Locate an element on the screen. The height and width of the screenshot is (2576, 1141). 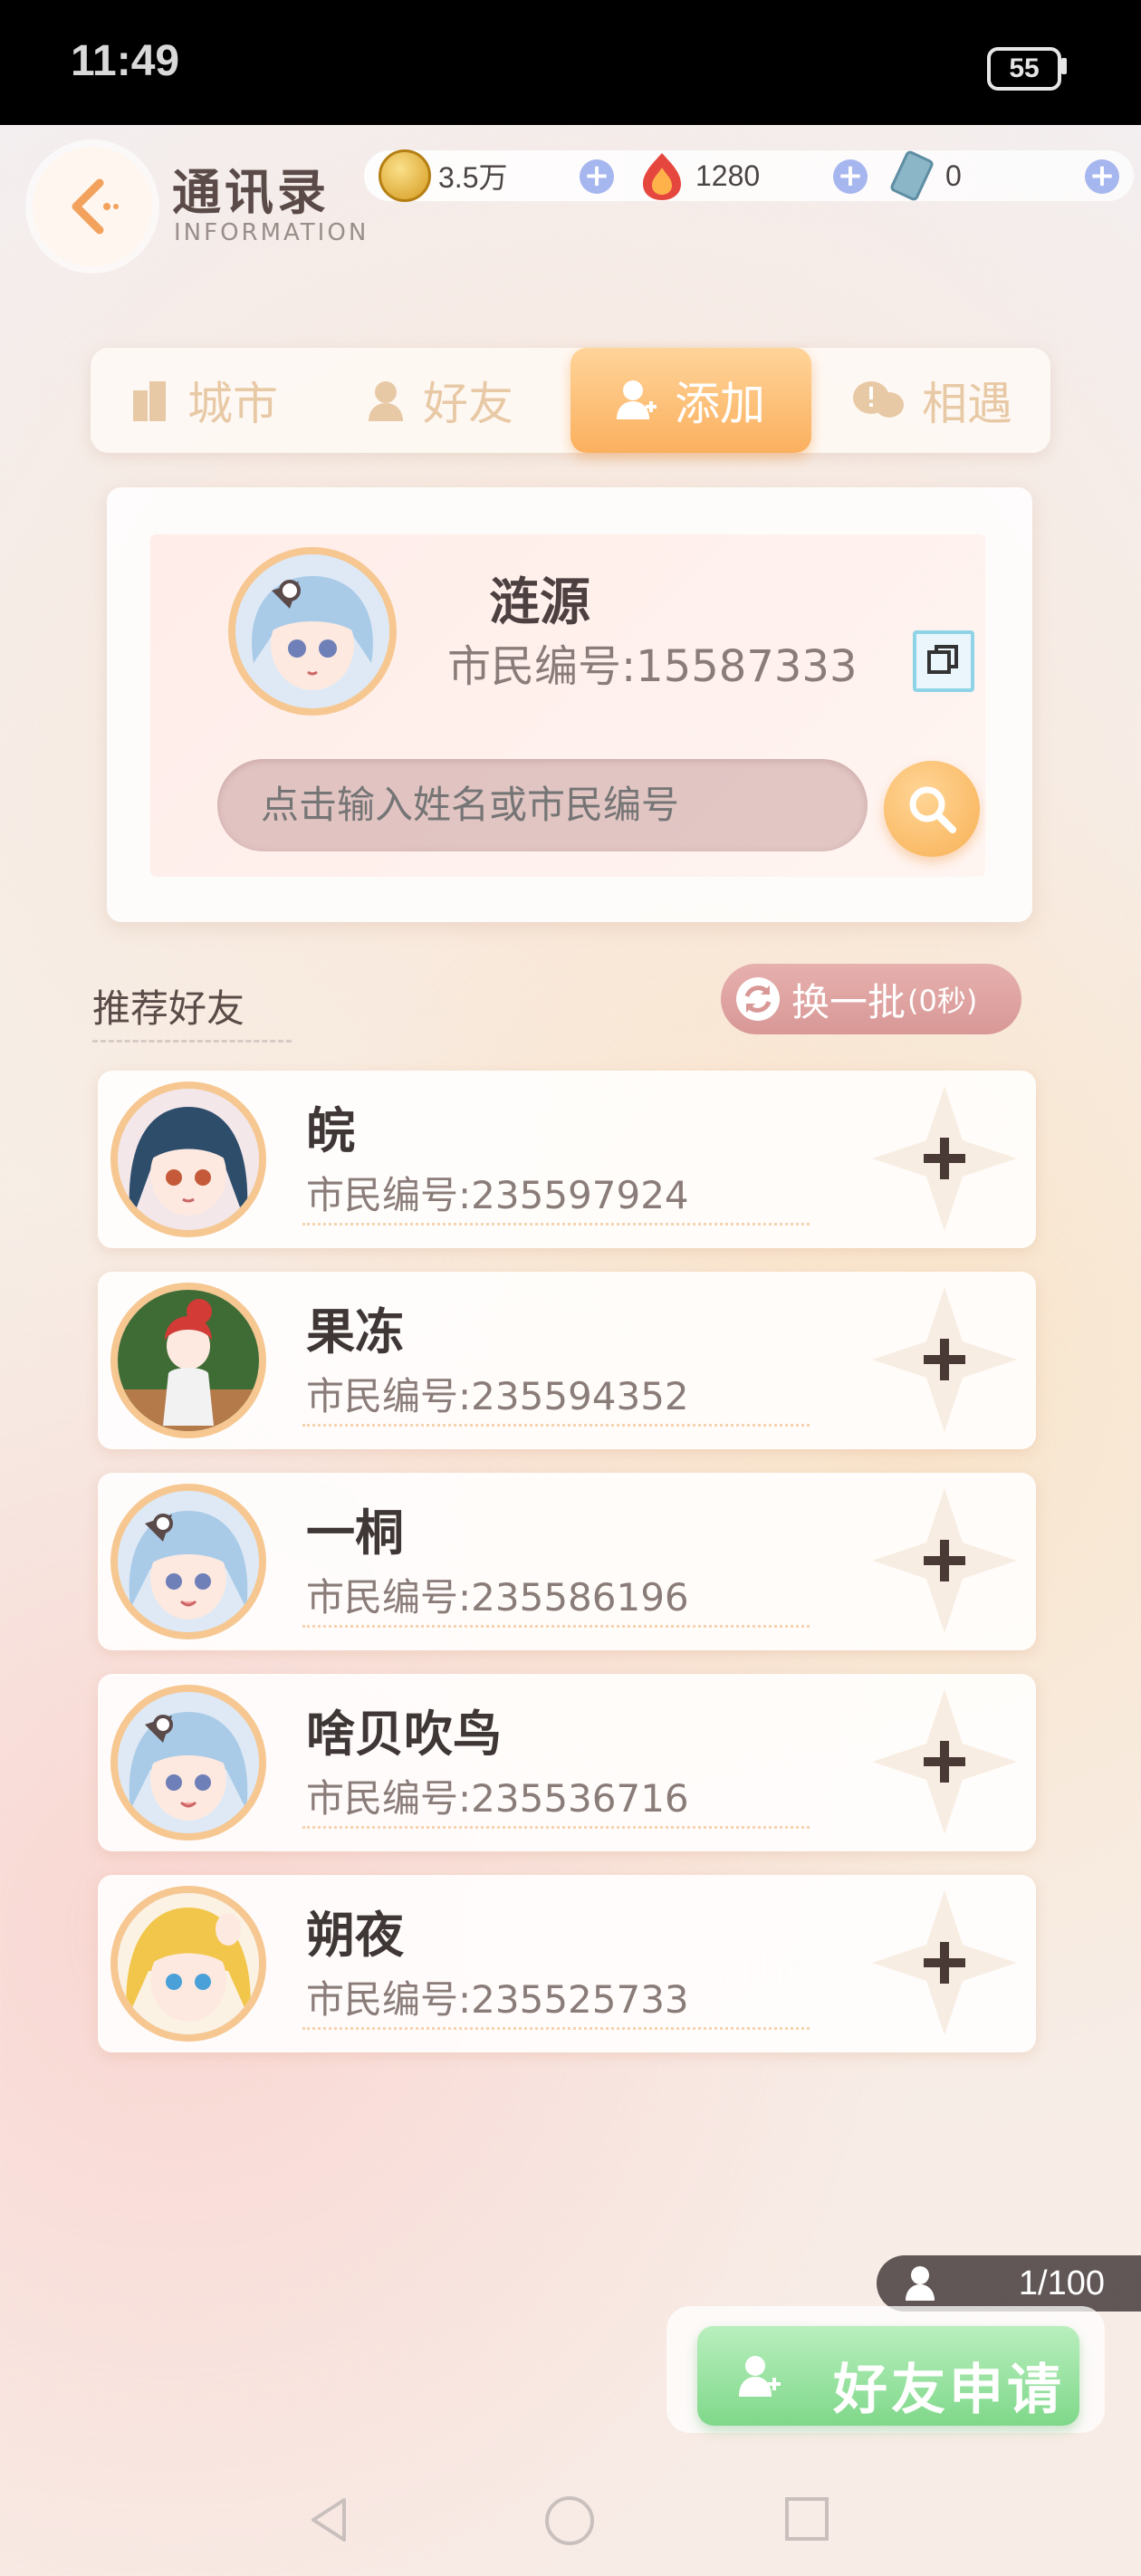
currency-ticket: 0 is located at coordinates (924, 175).